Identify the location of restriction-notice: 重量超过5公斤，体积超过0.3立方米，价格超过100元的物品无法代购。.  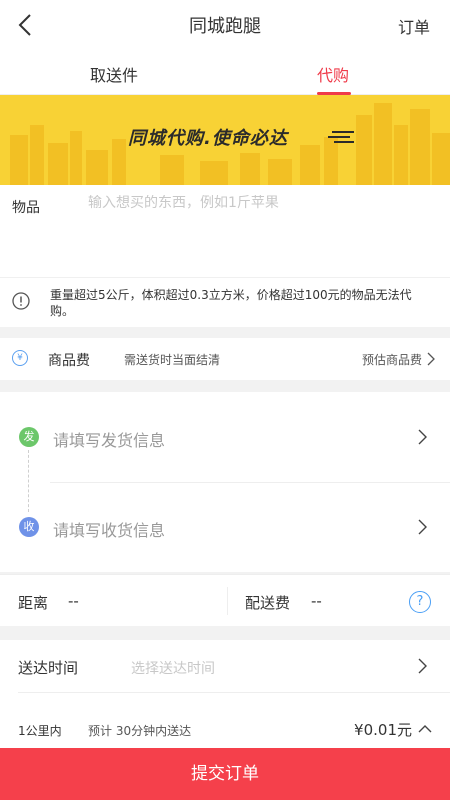
(225, 302).